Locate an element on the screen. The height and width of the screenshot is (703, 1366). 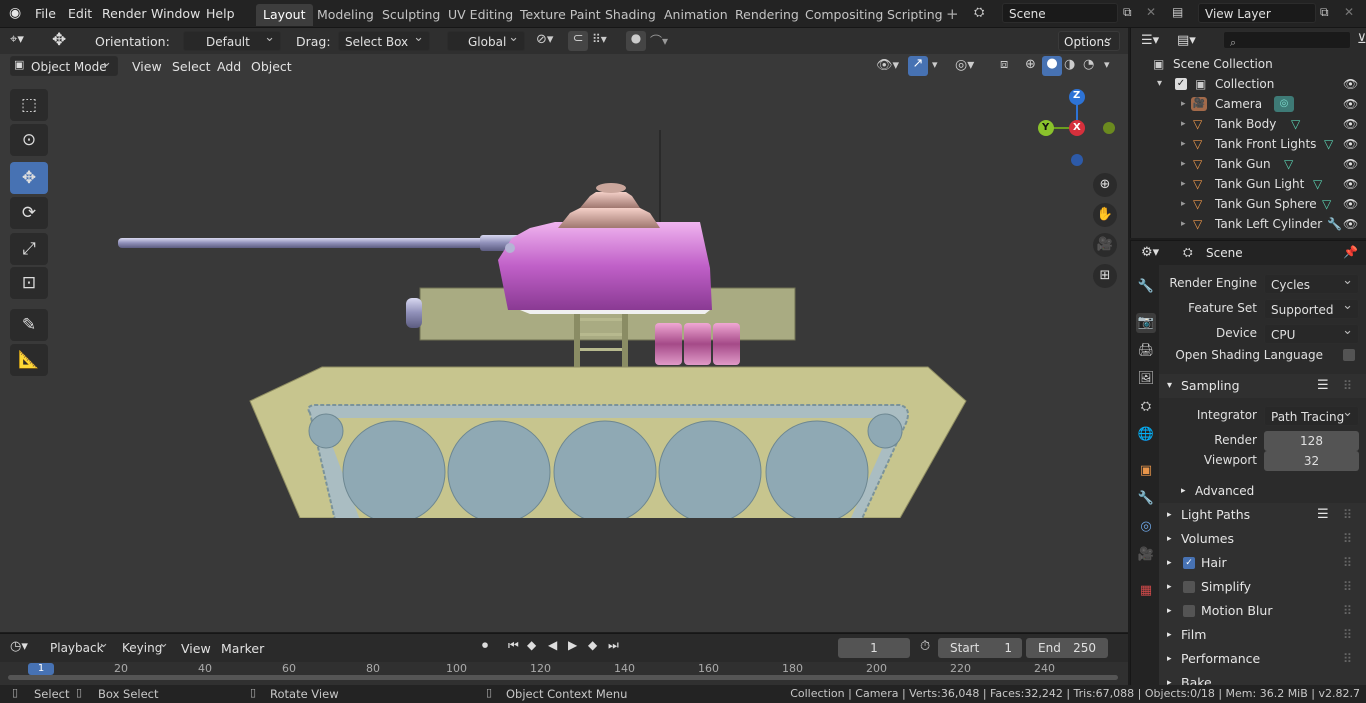
menu-edit: Edit is located at coordinates (80, 13).